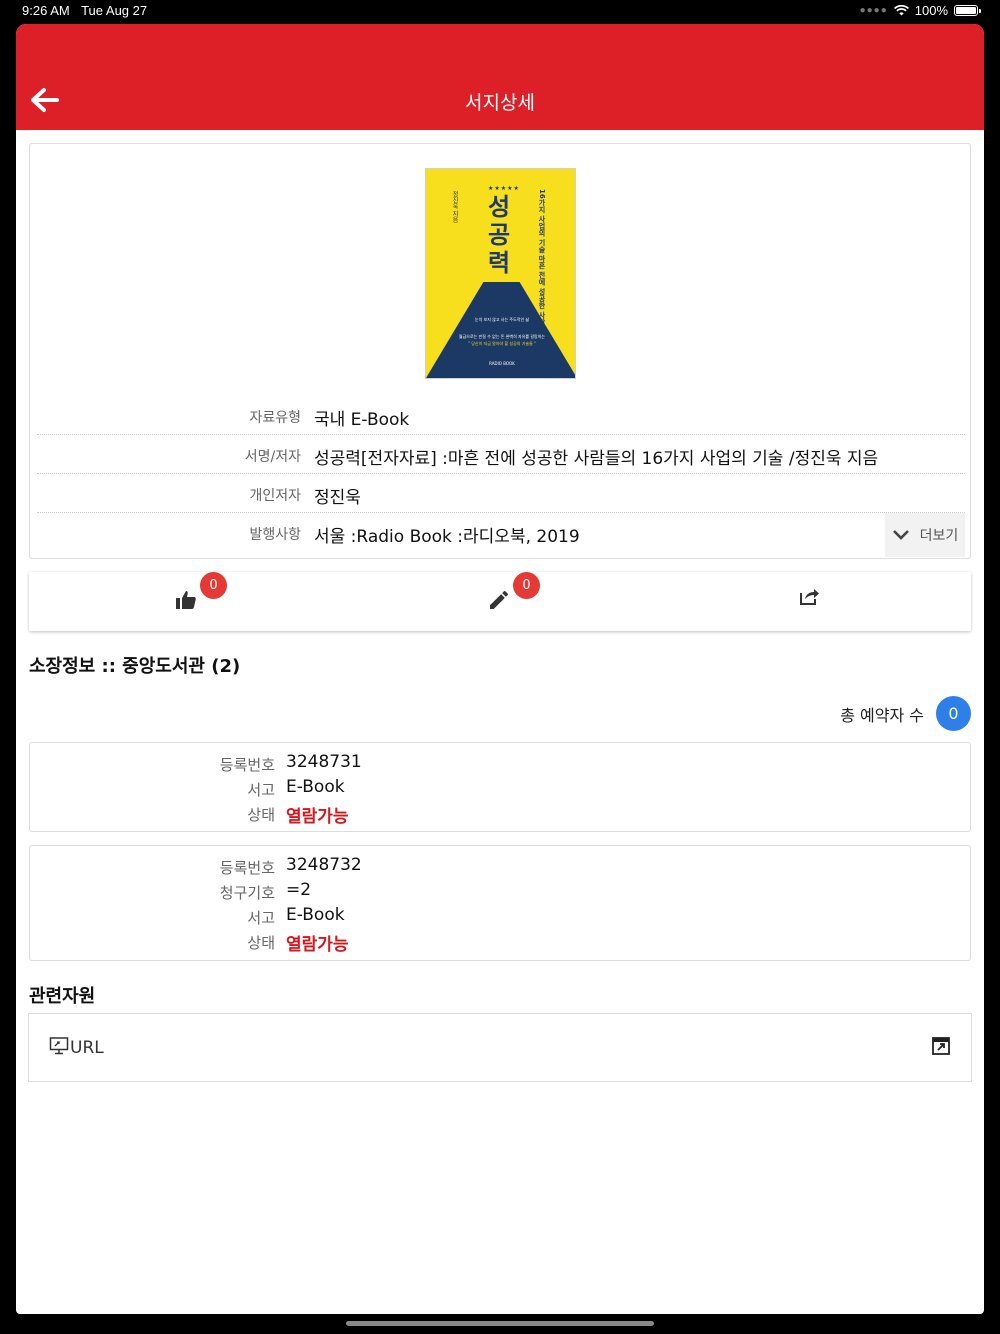 The width and height of the screenshot is (1000, 1334). What do you see at coordinates (502, 301) in the screenshot?
I see `cover-tagline-1: 하고 싶은 일을 하는 행복` at bounding box center [502, 301].